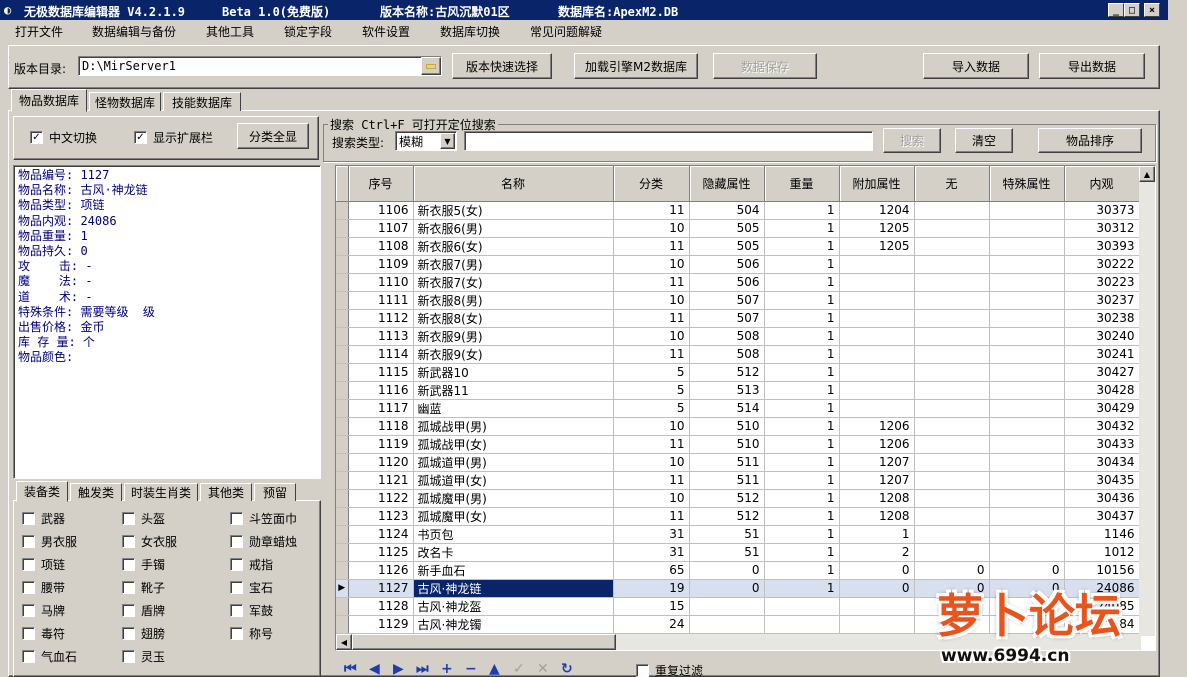 This screenshot has width=1187, height=677. What do you see at coordinates (149, 541) in the screenshot?
I see `category-checkbox: 女衣服` at bounding box center [149, 541].